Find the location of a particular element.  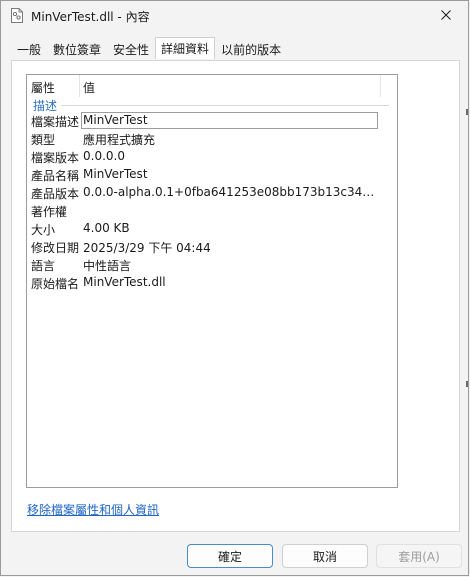

property-value: 中性語言 is located at coordinates (107, 266).